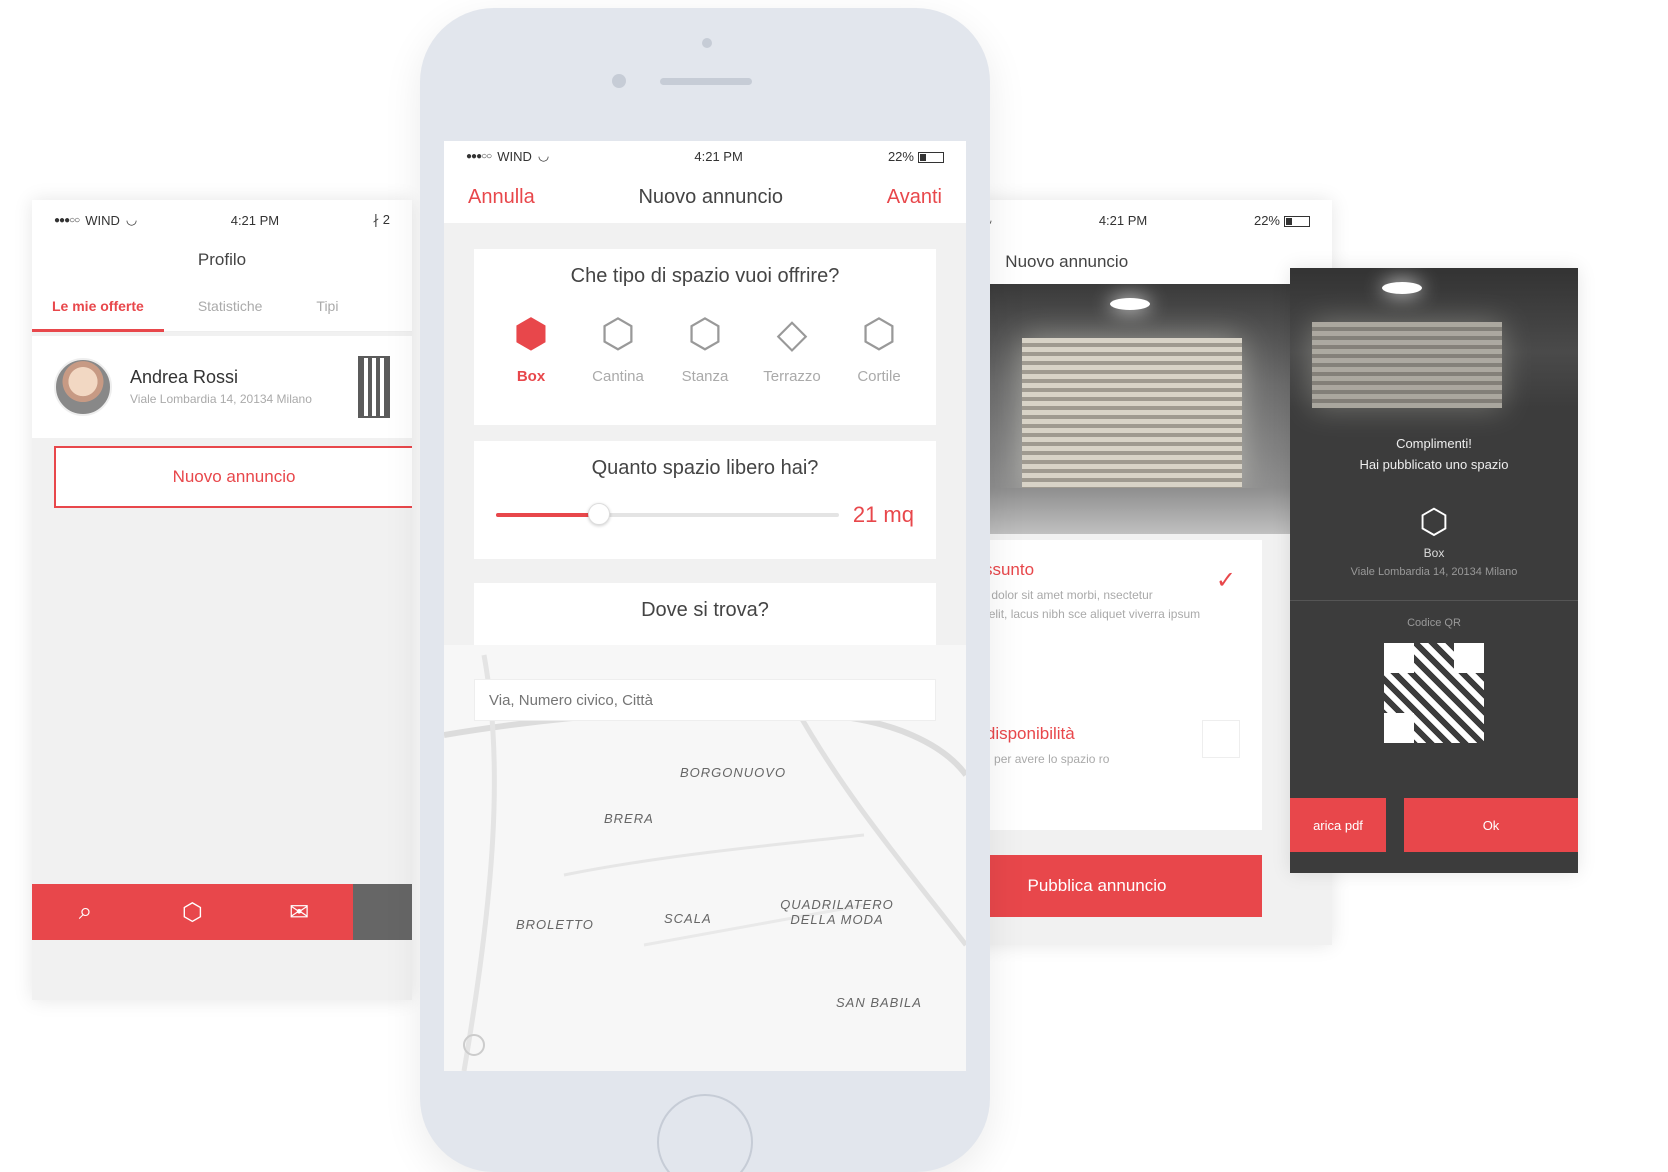  What do you see at coordinates (327, 306) in the screenshot?
I see `tab-types: Tipi` at bounding box center [327, 306].